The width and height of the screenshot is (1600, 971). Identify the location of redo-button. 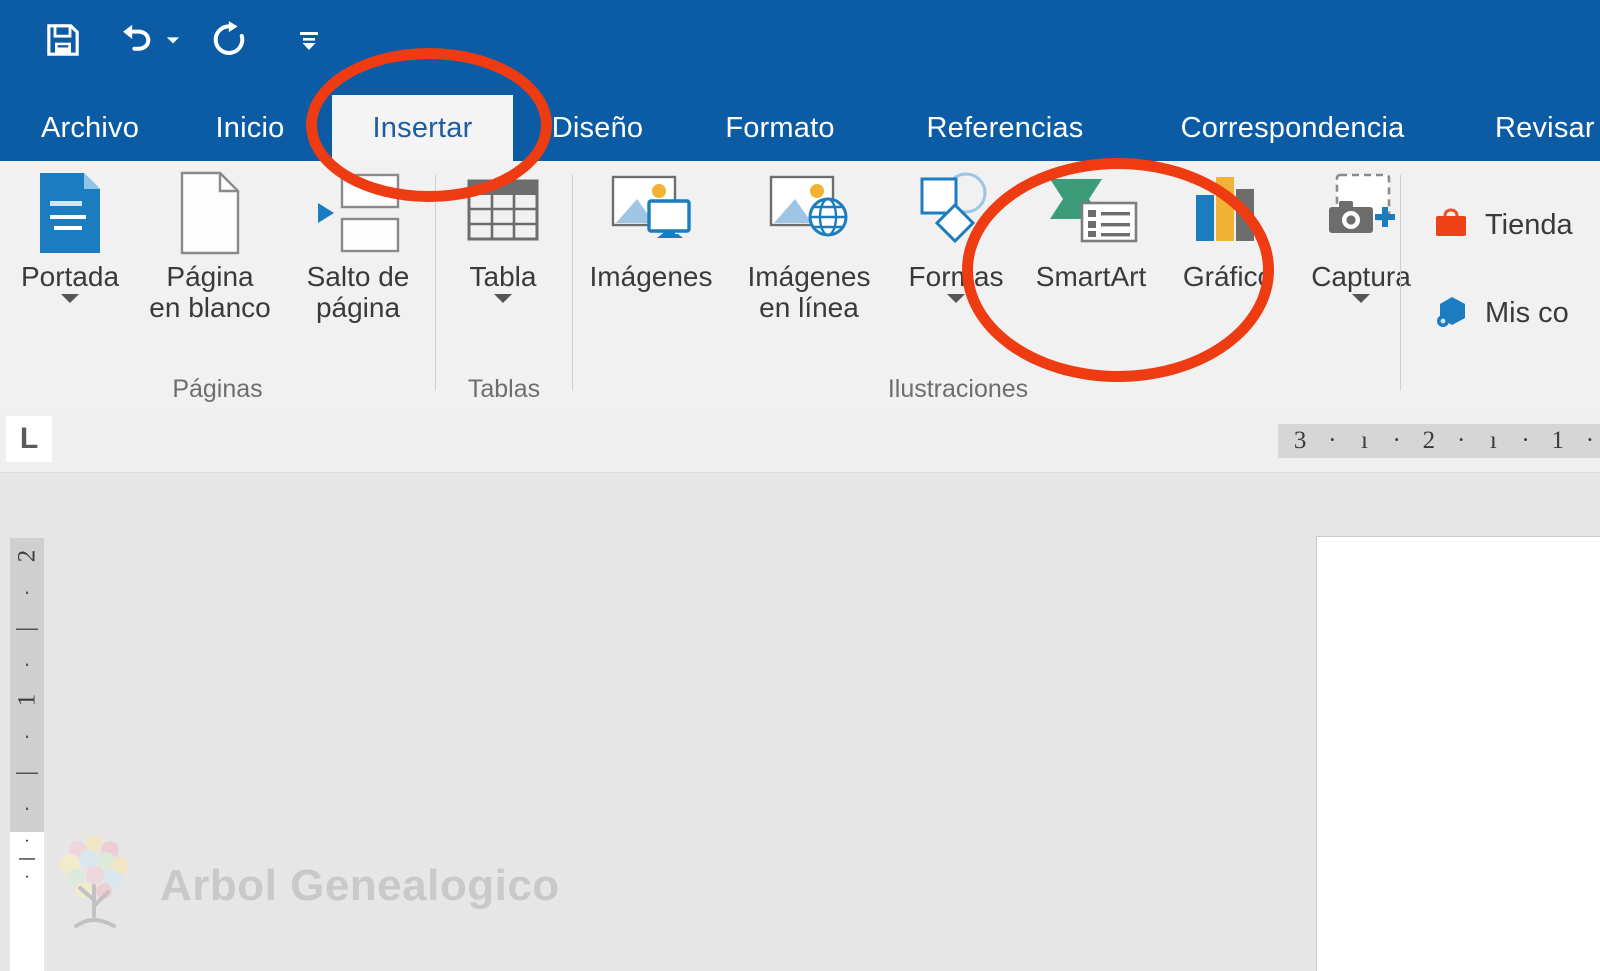
(229, 40).